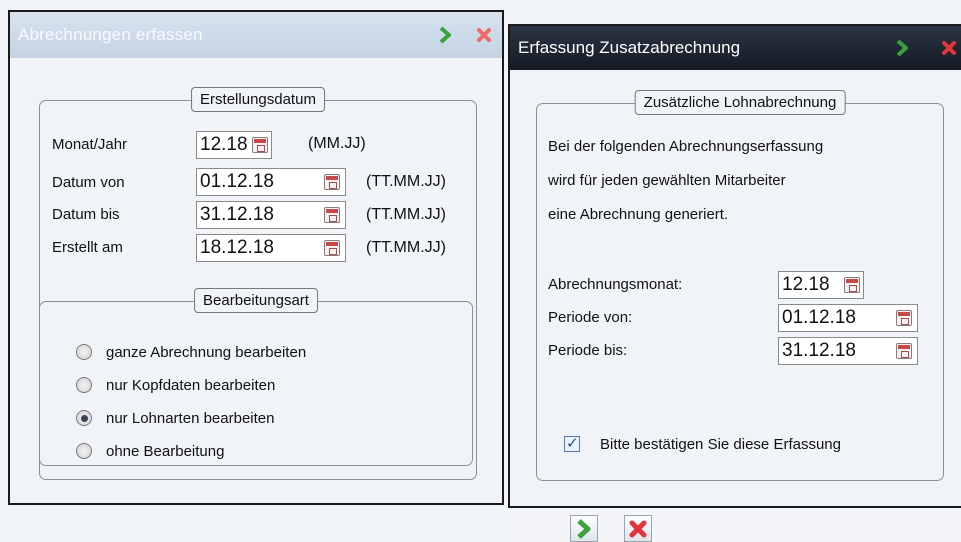  I want to click on label-datum-bis: Datum bis, so click(86, 214).